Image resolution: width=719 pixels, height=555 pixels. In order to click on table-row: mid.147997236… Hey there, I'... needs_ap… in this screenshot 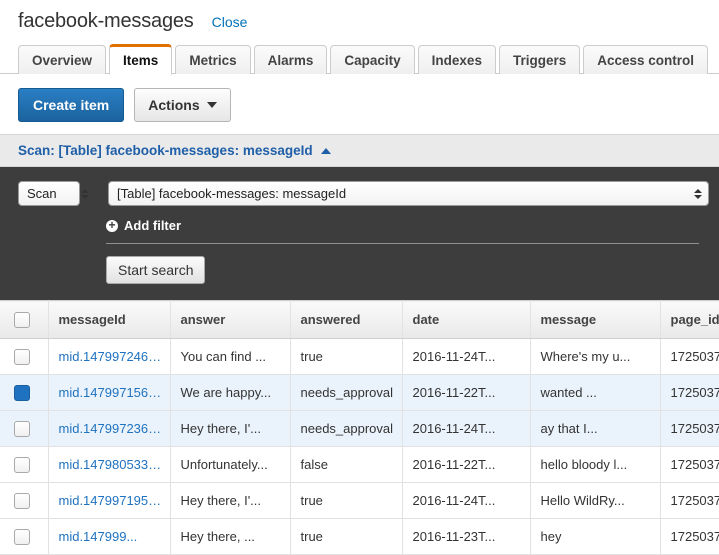, I will do `click(359, 428)`.